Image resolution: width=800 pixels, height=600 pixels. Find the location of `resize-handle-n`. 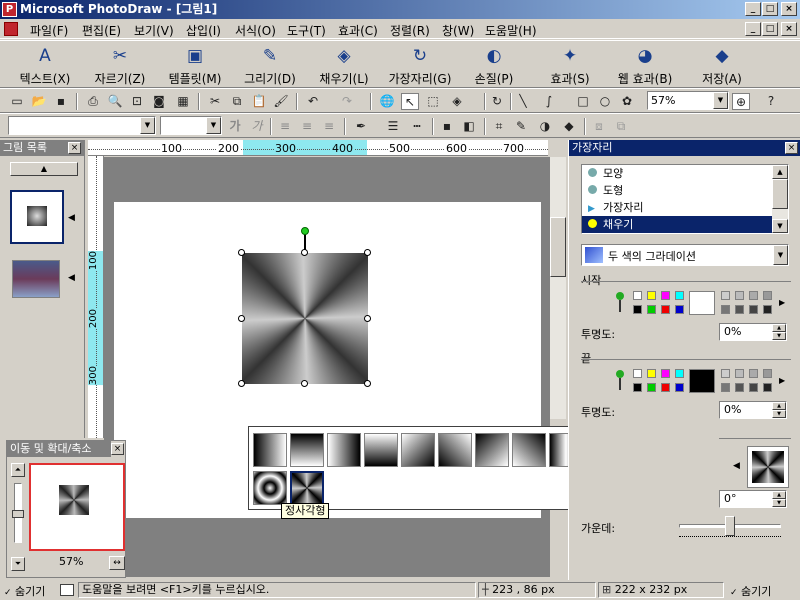

resize-handle-n is located at coordinates (304, 252).